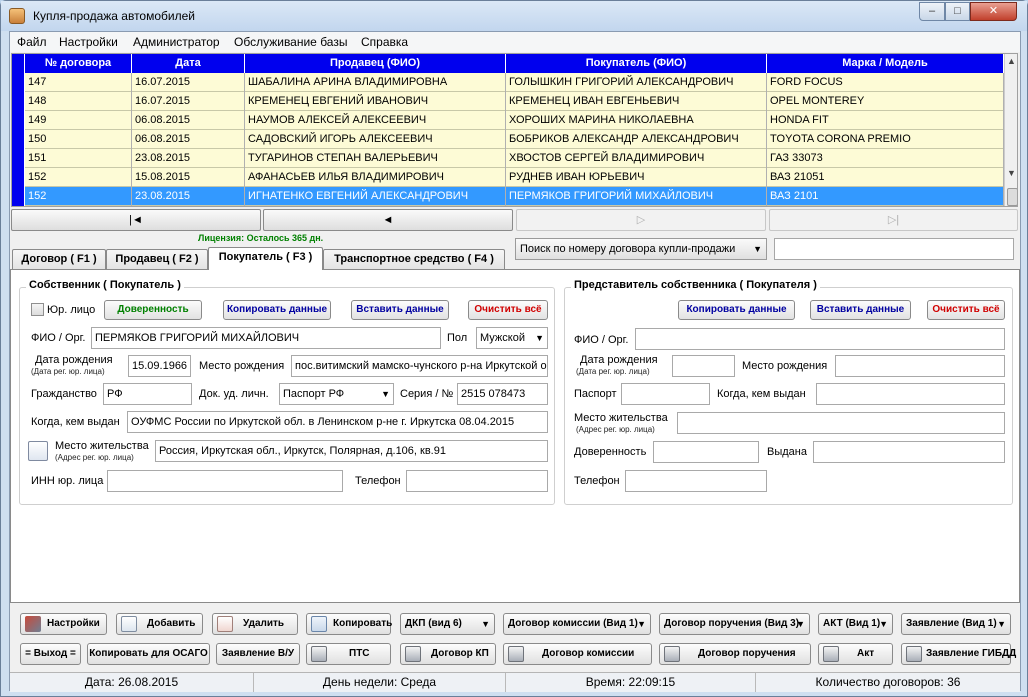 The width and height of the screenshot is (1028, 697). What do you see at coordinates (266, 338) in the screenshot?
I see `fio-field: ПЕРМЯКОВ ГРИГОРИЙ МИХАЙЛОВИЧ` at bounding box center [266, 338].